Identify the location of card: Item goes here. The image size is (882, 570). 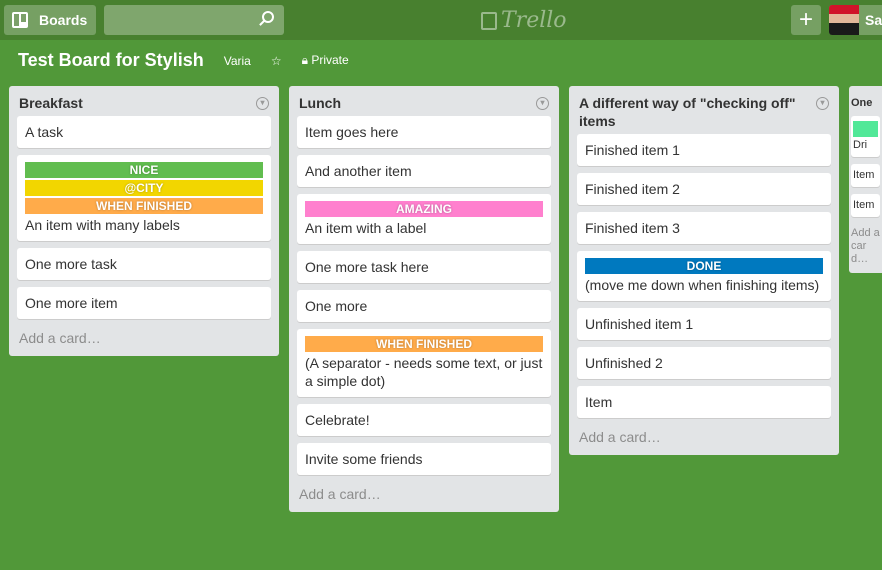
(424, 132).